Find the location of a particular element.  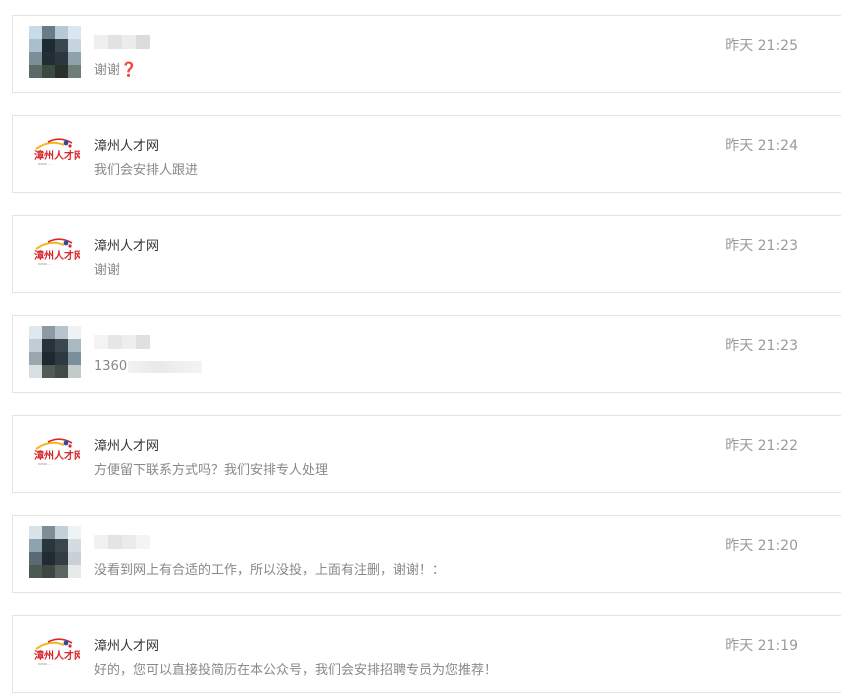

question-mark-icon: ❓ is located at coordinates (129, 70).